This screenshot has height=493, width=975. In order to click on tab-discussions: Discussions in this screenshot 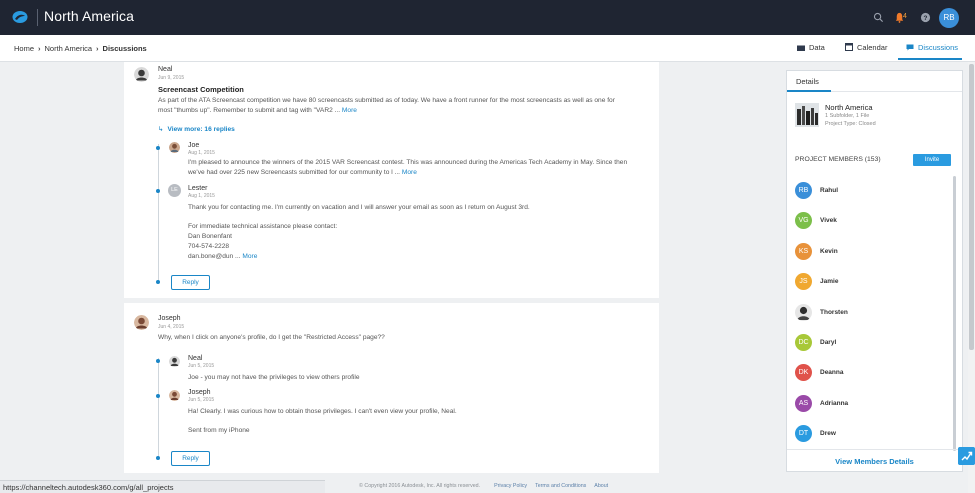, I will do `click(932, 47)`.